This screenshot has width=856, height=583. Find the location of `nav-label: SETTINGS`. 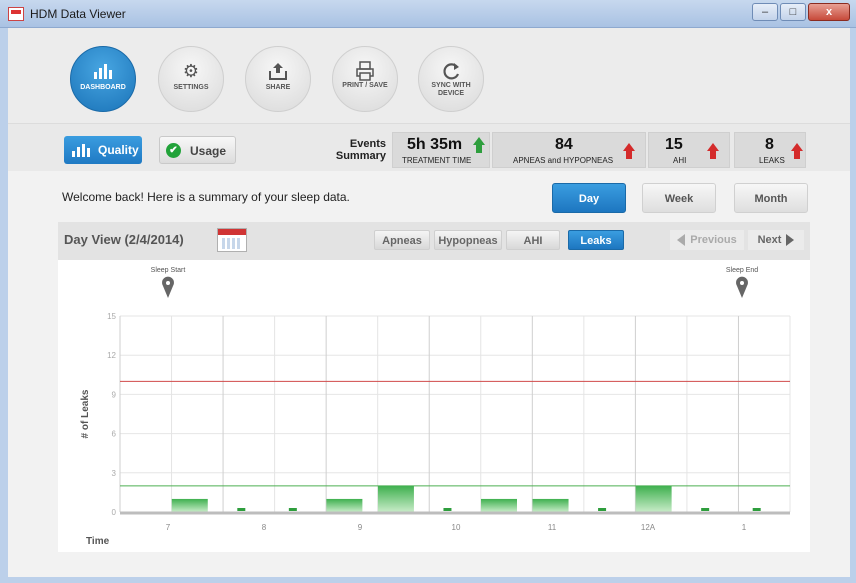

nav-label: SETTINGS is located at coordinates (191, 87).